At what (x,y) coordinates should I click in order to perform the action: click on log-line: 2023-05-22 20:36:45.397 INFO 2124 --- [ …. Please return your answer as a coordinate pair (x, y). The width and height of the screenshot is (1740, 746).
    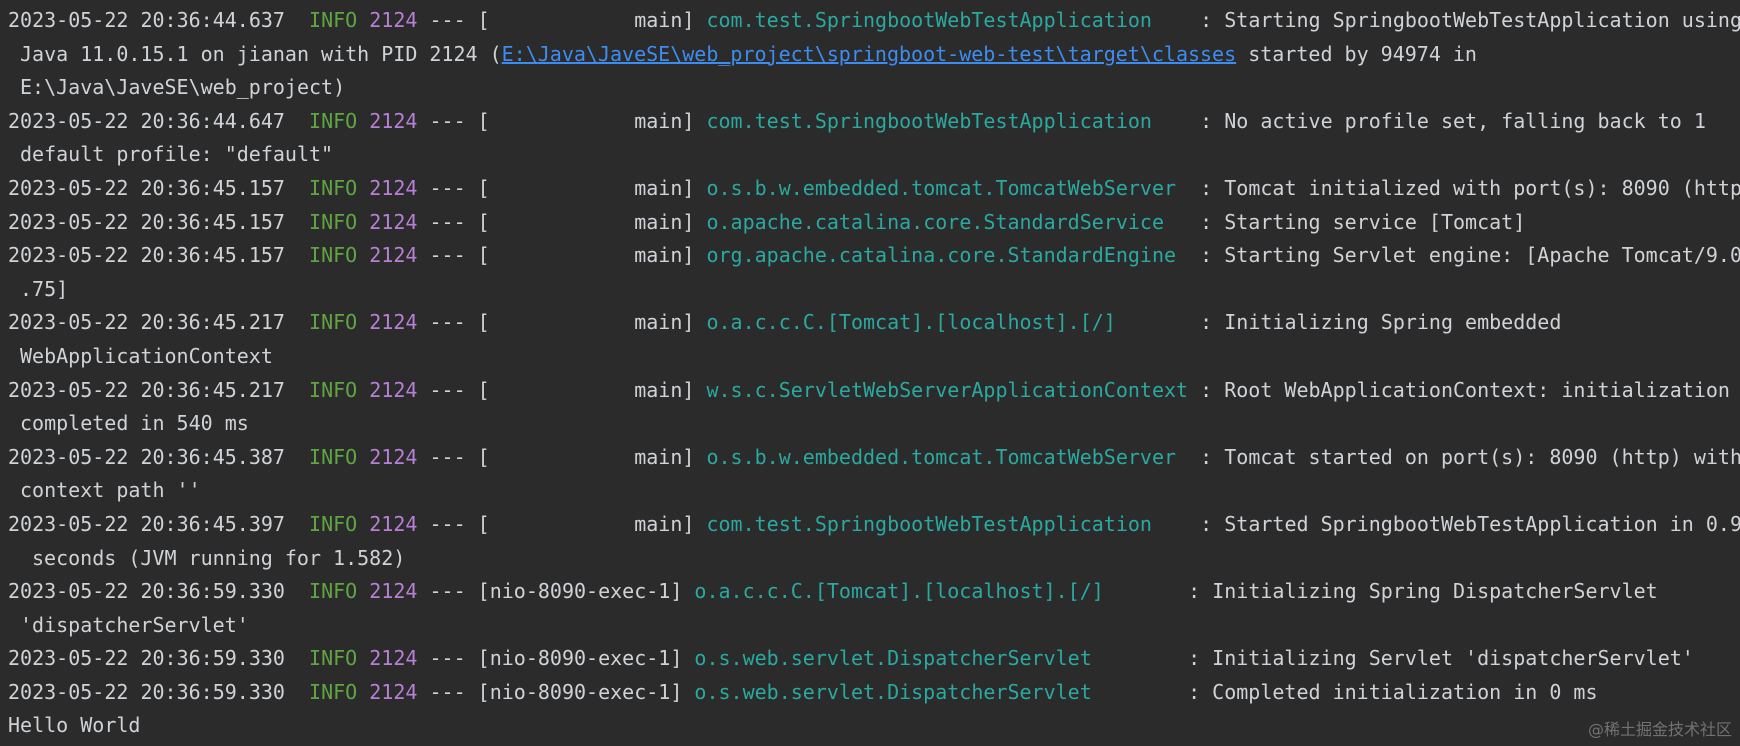
    Looking at the image, I should click on (874, 525).